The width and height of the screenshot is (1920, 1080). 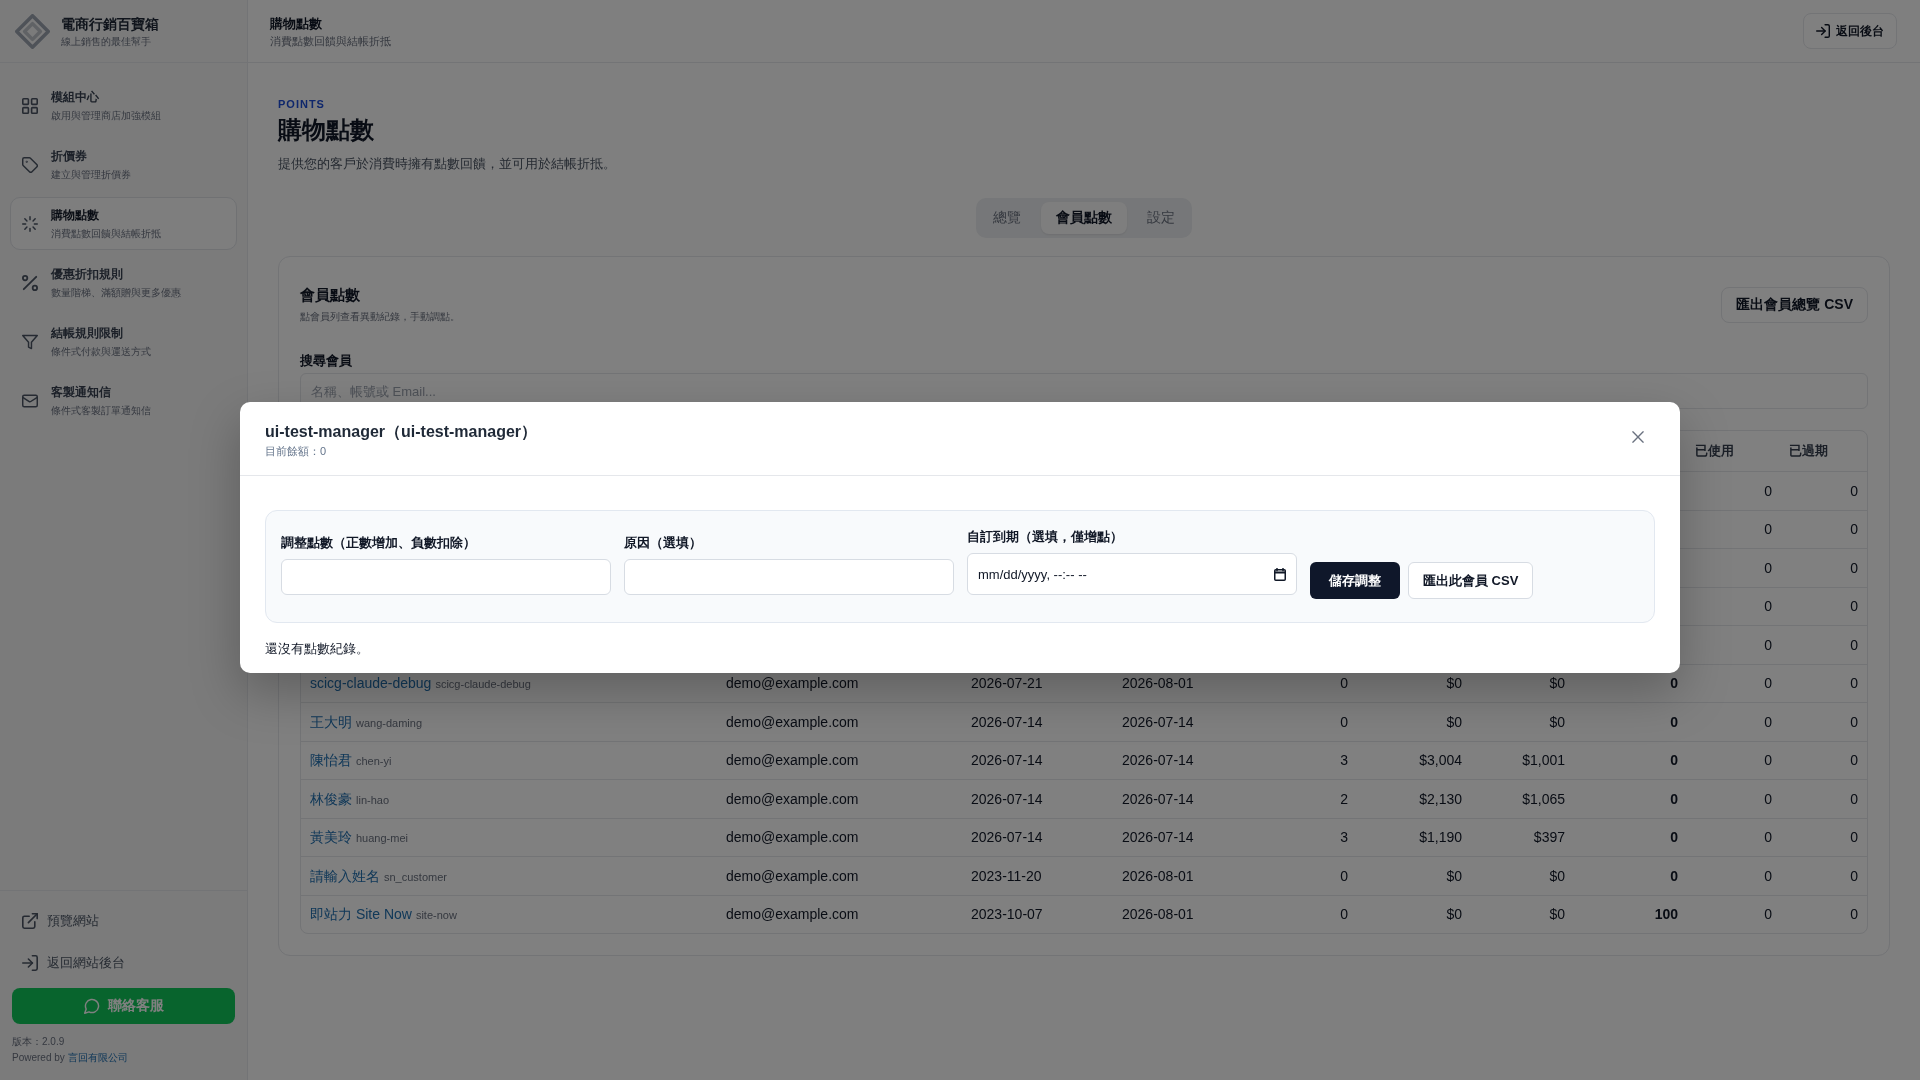 What do you see at coordinates (1007, 683) in the screenshot?
I see `table-cell: 2026-07-21` at bounding box center [1007, 683].